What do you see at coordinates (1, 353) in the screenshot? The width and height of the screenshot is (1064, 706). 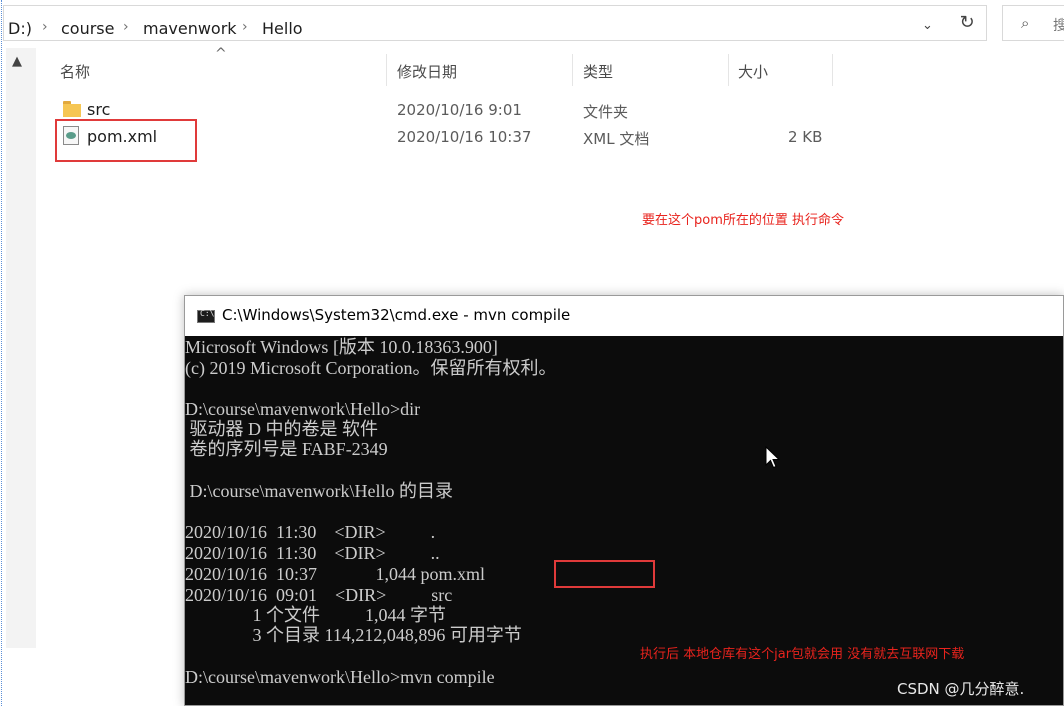 I see `dotted-guide-line` at bounding box center [1, 353].